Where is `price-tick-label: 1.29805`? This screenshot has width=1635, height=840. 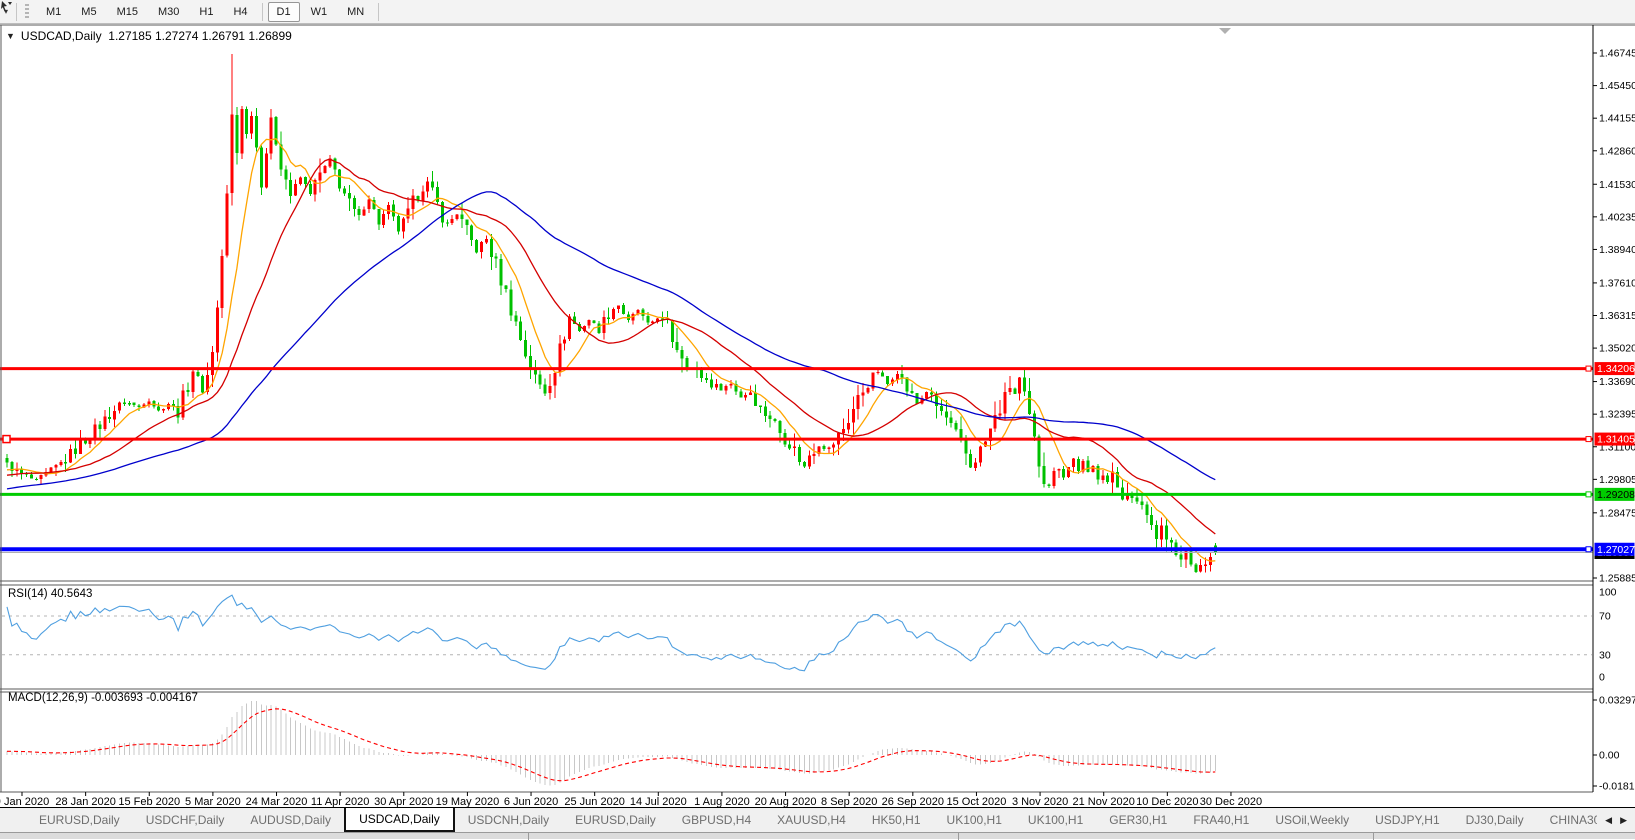
price-tick-label: 1.29805 is located at coordinates (1617, 480).